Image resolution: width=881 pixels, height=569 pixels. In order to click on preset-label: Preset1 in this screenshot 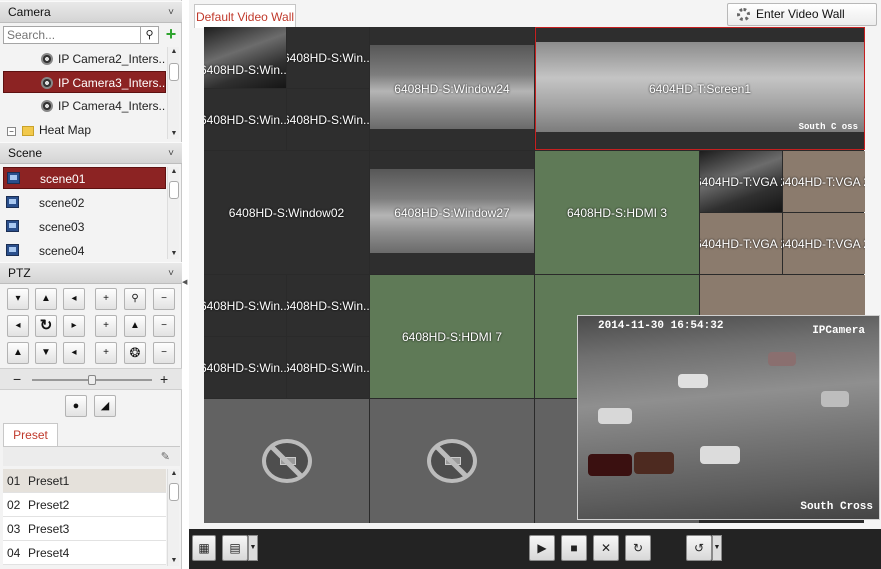, I will do `click(49, 481)`.